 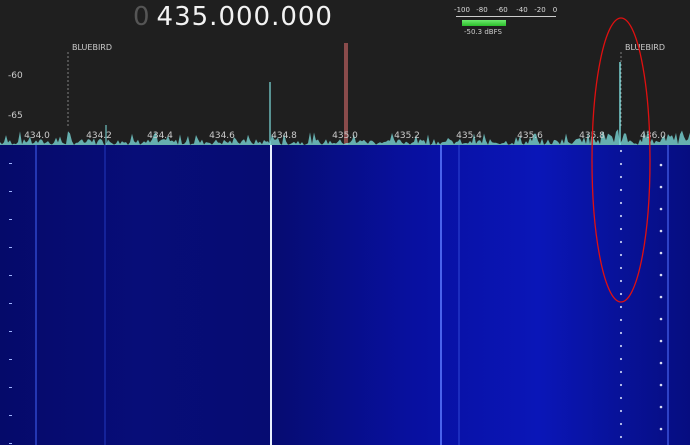 What do you see at coordinates (345, 136) in the screenshot?
I see `frequency-tick-label: 435.0` at bounding box center [345, 136].